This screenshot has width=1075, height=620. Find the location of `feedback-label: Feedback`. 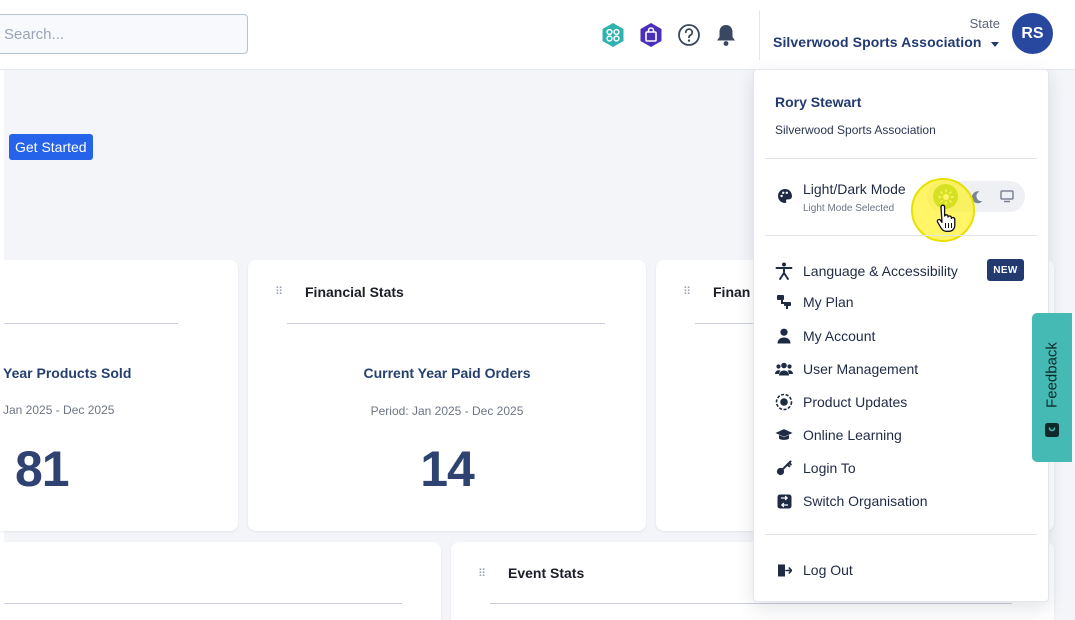

feedback-label: Feedback is located at coordinates (1052, 375).